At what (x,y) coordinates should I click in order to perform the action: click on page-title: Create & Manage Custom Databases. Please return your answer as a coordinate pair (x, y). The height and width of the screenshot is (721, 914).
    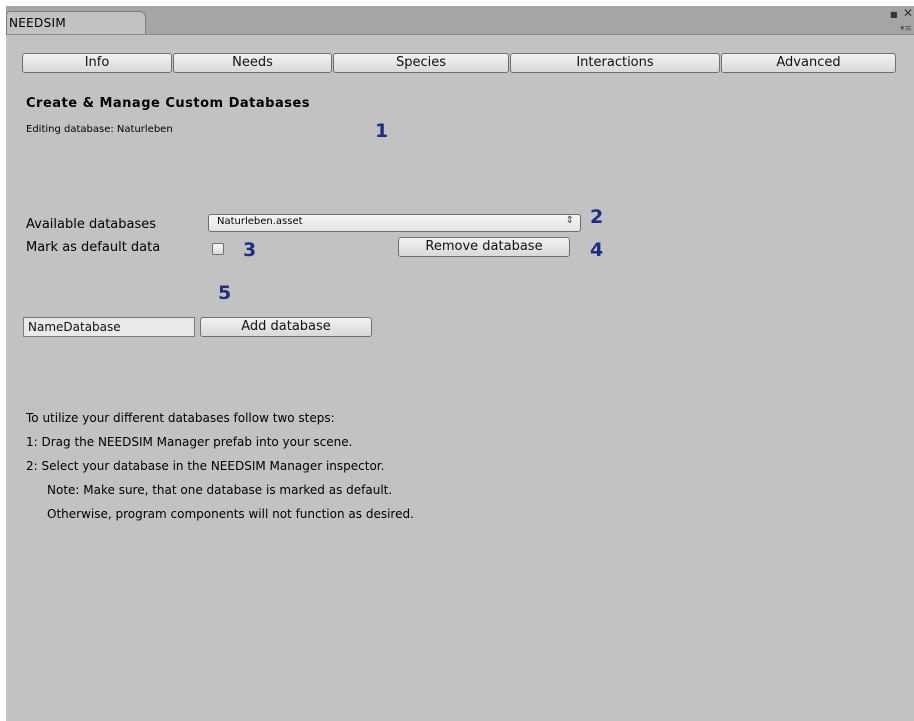
    Looking at the image, I should click on (168, 103).